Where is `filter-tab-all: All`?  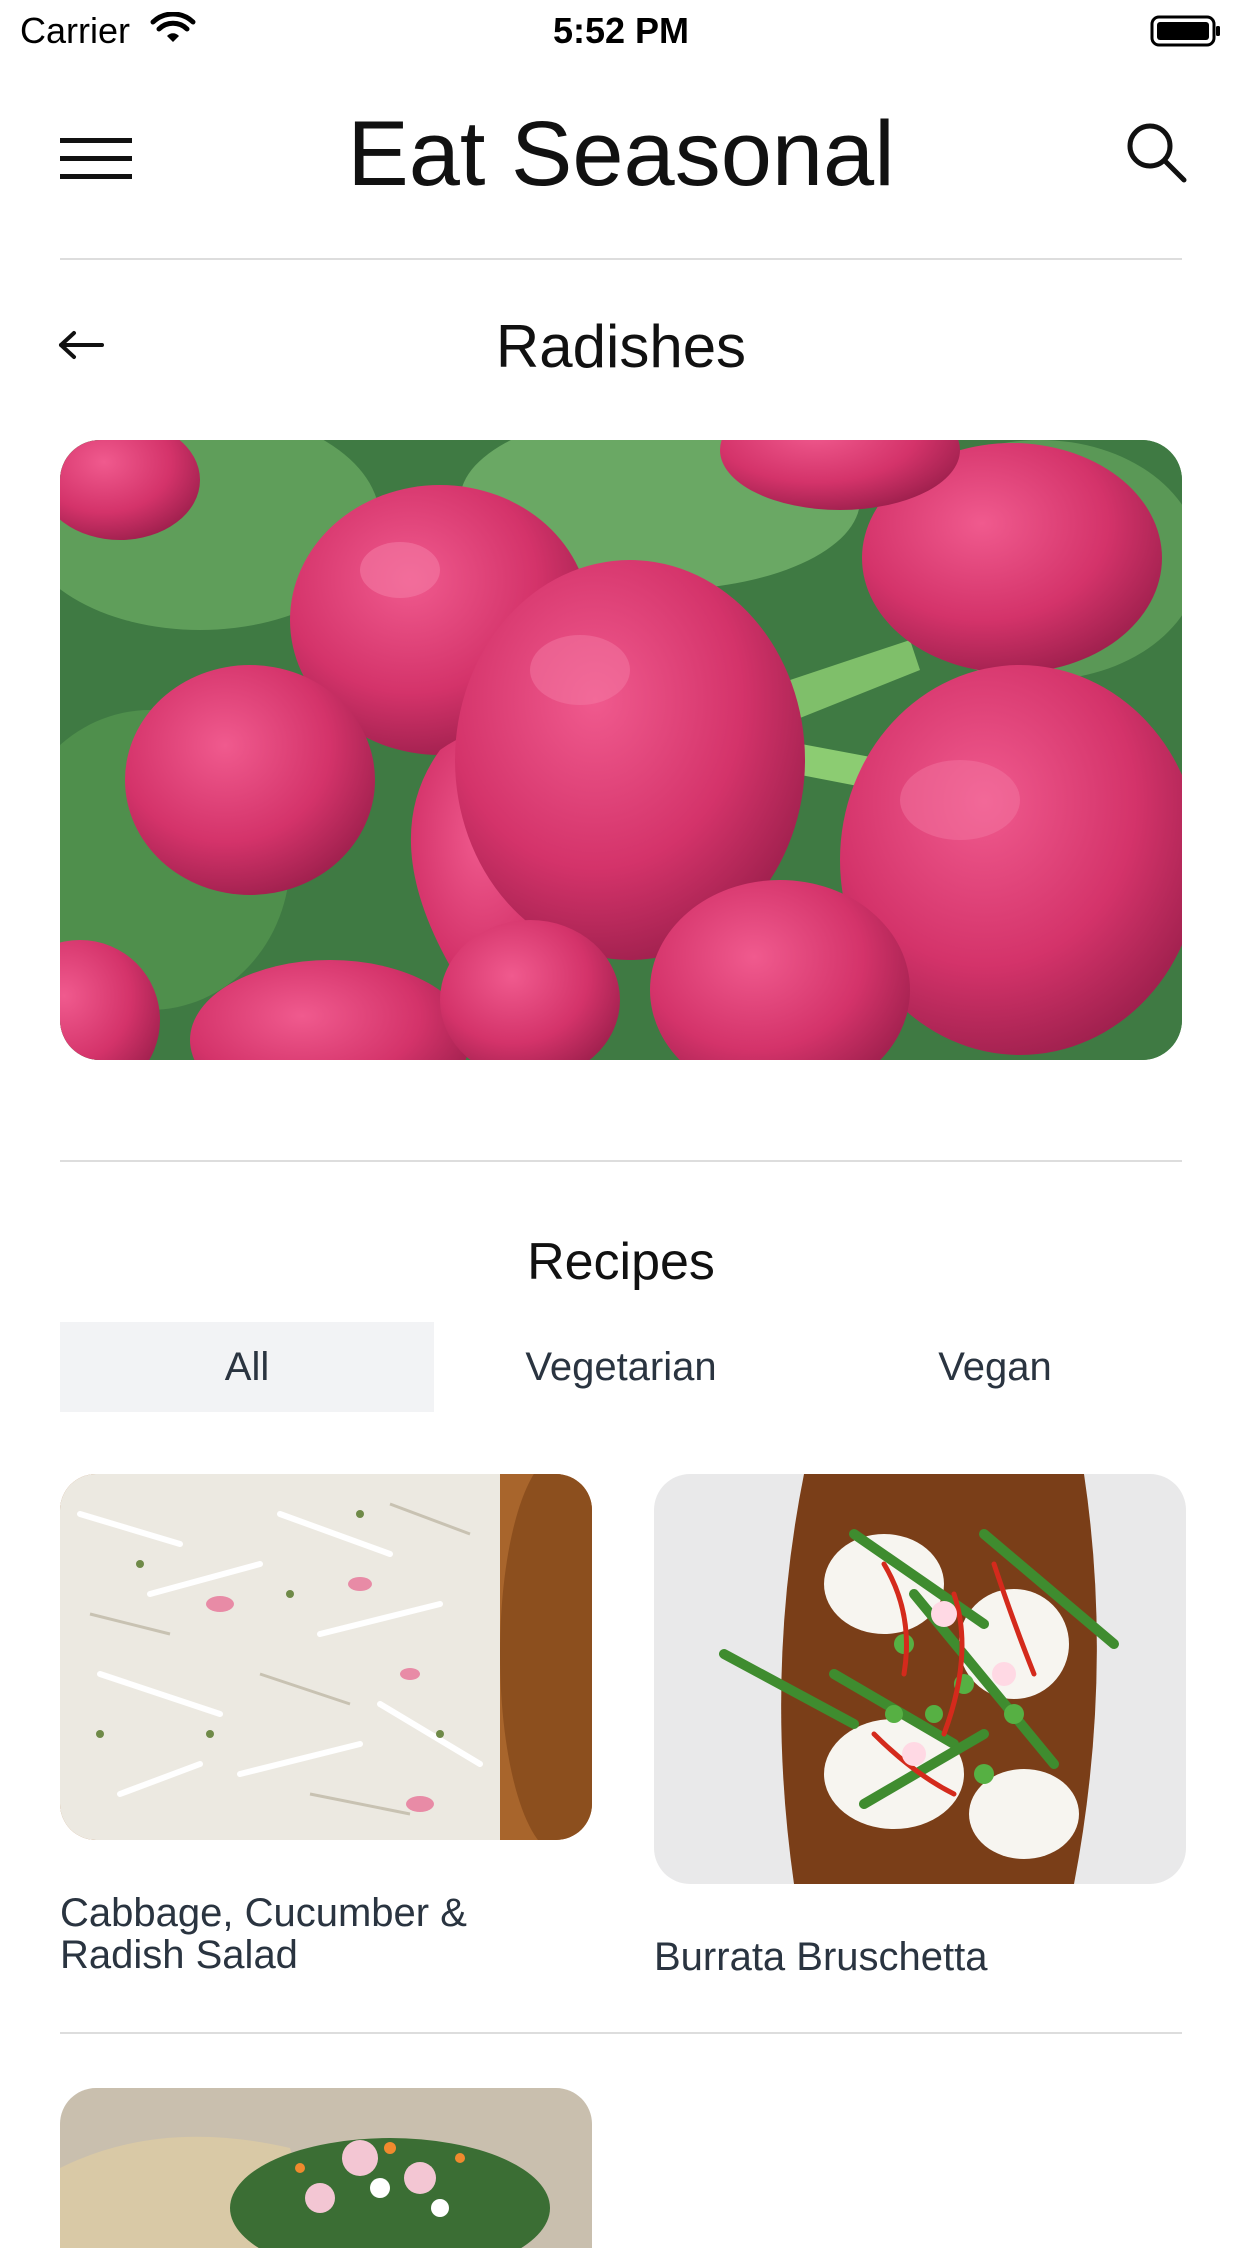 filter-tab-all: All is located at coordinates (247, 1367).